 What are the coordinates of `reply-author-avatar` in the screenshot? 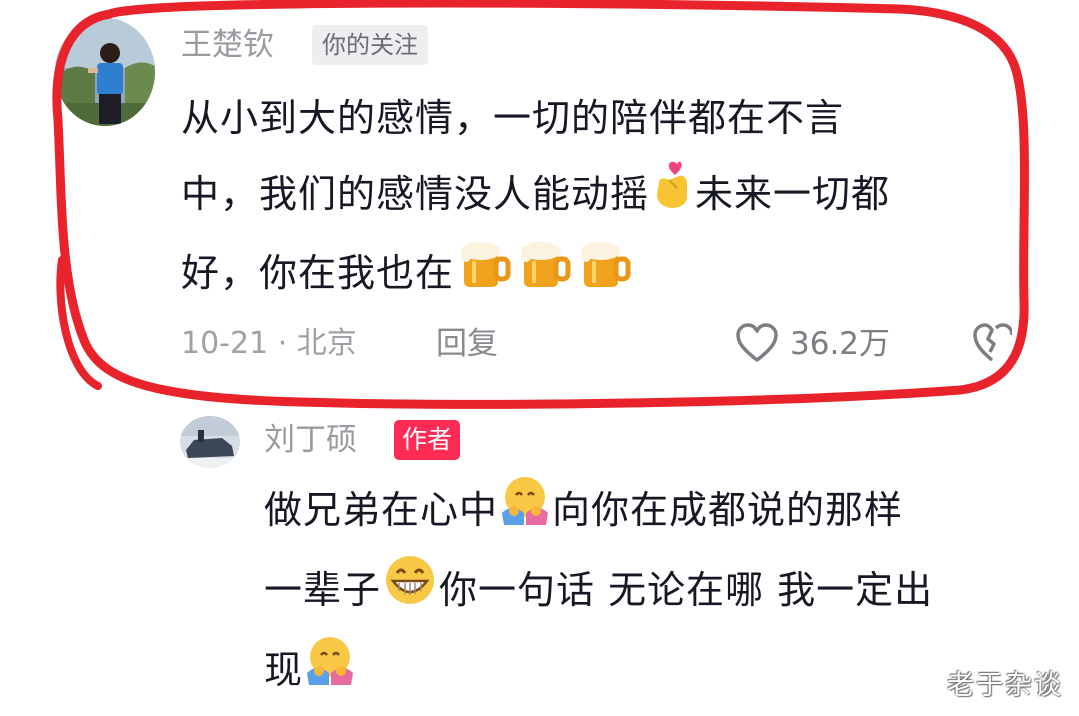 It's located at (210, 442).